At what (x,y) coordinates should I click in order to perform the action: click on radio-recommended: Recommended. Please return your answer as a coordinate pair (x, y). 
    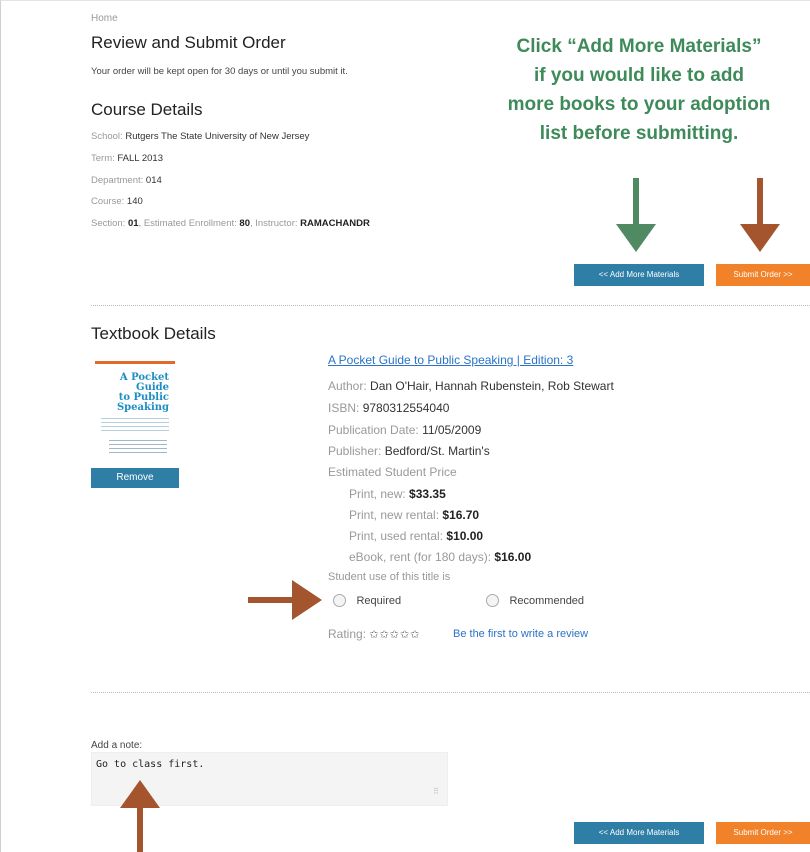
    Looking at the image, I should click on (535, 601).